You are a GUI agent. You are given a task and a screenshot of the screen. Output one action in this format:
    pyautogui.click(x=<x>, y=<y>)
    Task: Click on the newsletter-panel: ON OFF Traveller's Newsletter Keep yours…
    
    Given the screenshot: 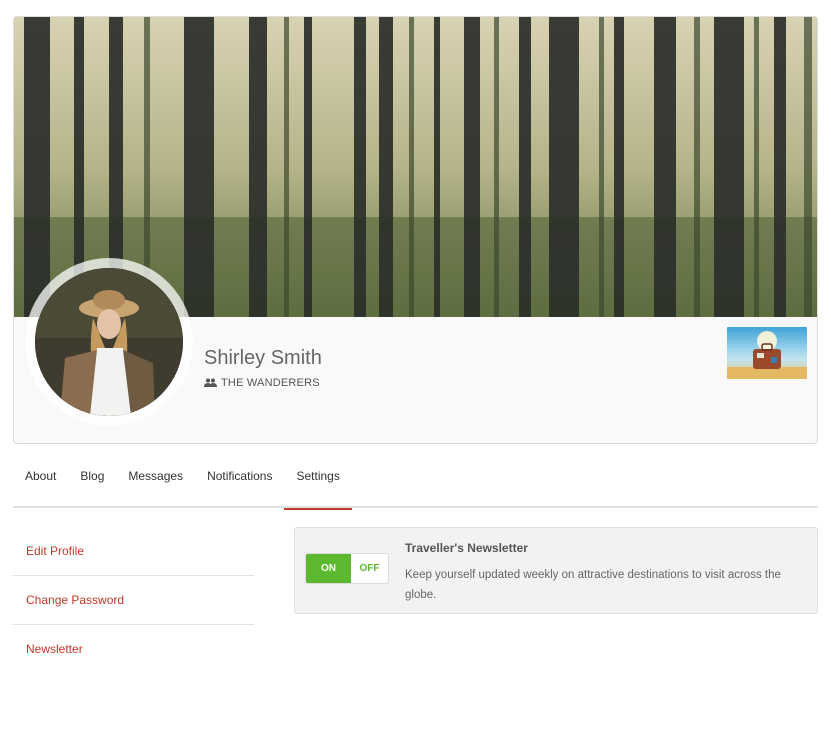 What is the action you would take?
    pyautogui.click(x=556, y=570)
    